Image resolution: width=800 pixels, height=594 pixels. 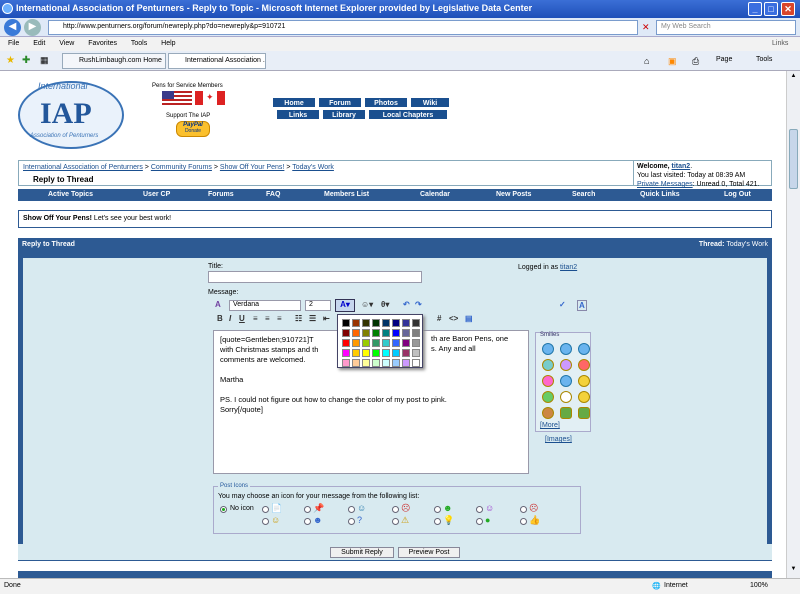 What do you see at coordinates (793, 324) in the screenshot?
I see `scrollbar: ▲ ▼` at bounding box center [793, 324].